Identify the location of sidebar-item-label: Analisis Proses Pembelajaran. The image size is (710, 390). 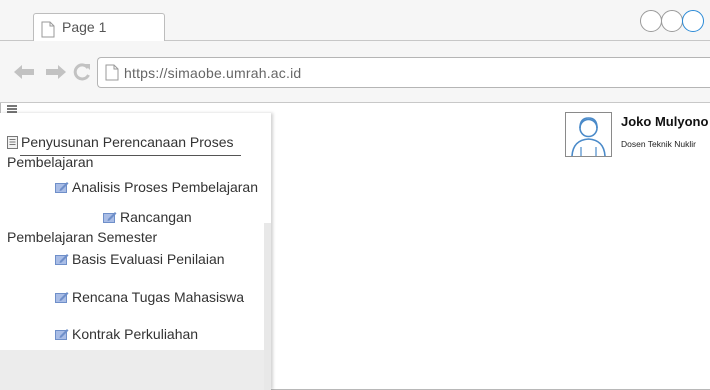
(165, 187).